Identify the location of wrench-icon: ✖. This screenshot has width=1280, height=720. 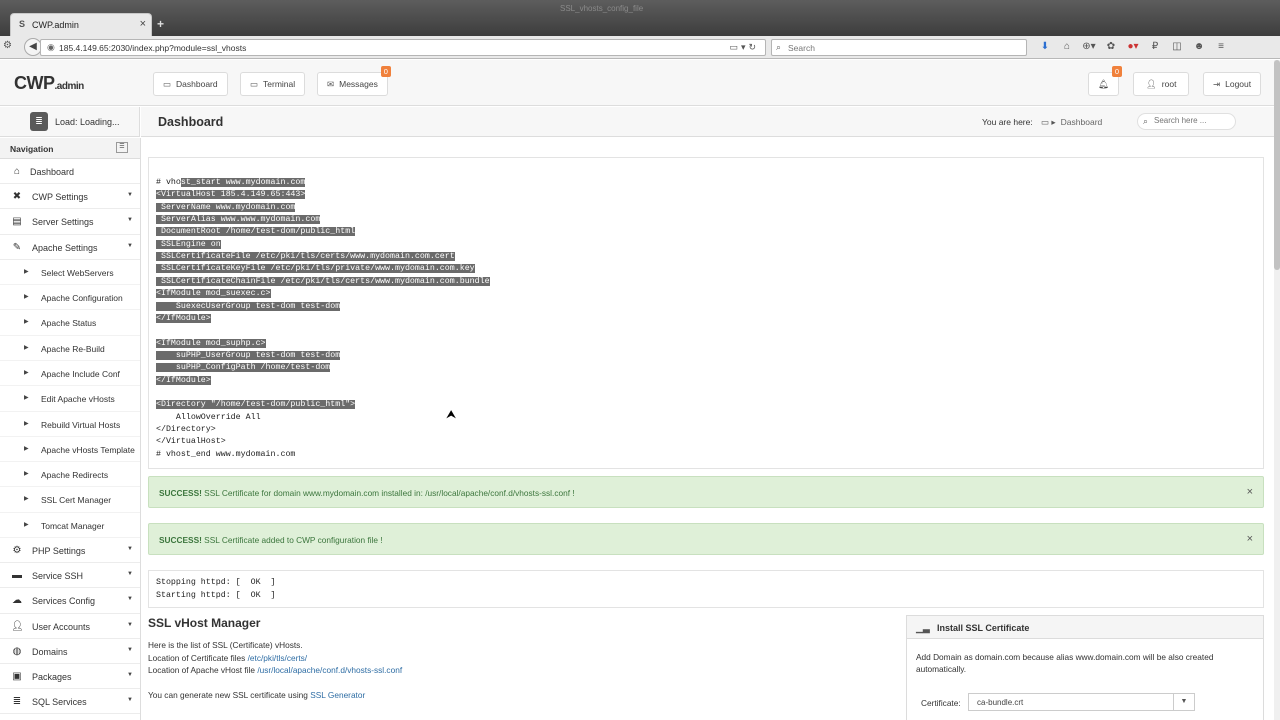
(17, 197).